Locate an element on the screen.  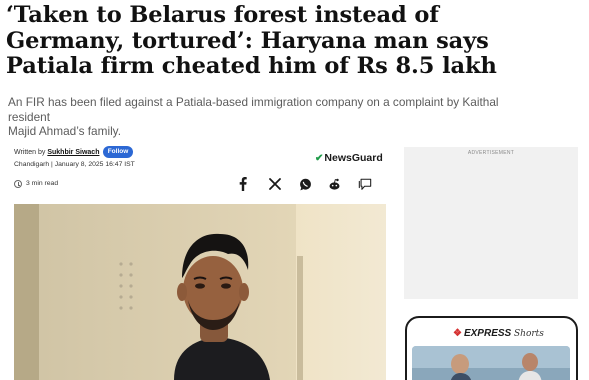
advertisement-slot: ADVERTISEMENT is located at coordinates (491, 223).